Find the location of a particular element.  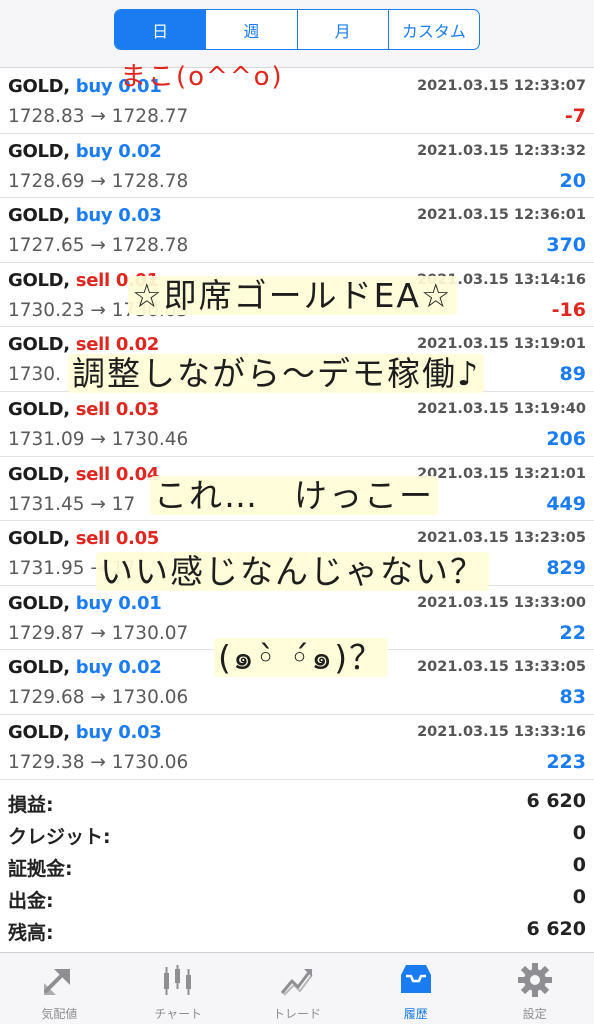

chart-icon is located at coordinates (178, 980).